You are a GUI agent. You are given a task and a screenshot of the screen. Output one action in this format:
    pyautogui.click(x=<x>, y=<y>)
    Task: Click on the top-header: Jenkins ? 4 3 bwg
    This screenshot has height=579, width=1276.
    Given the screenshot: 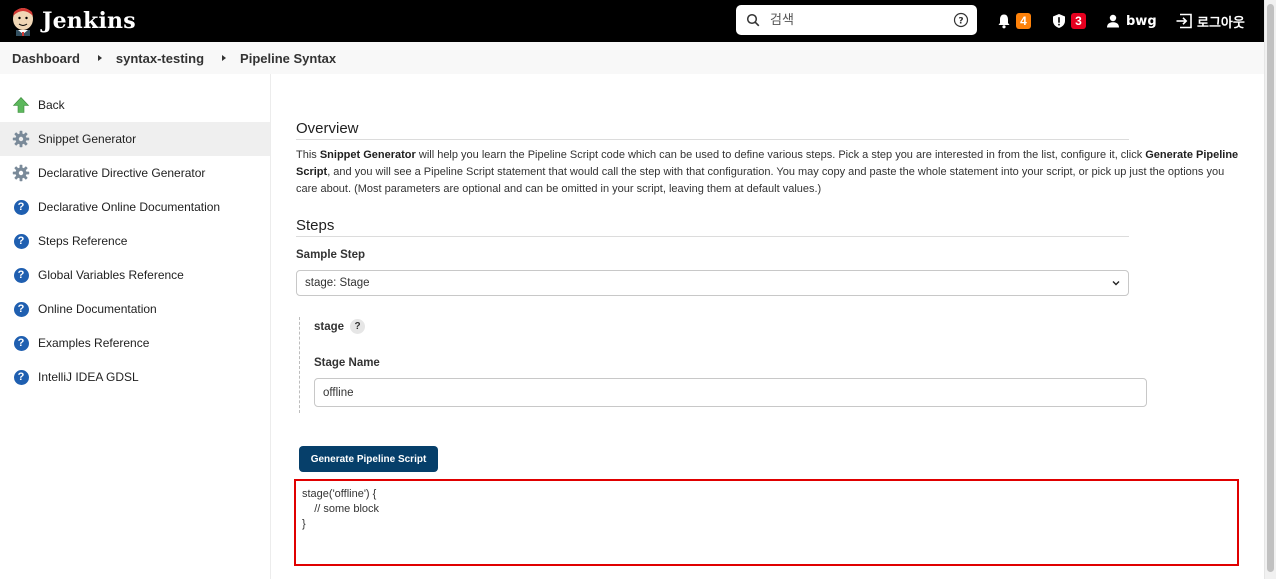 What is the action you would take?
    pyautogui.click(x=632, y=21)
    